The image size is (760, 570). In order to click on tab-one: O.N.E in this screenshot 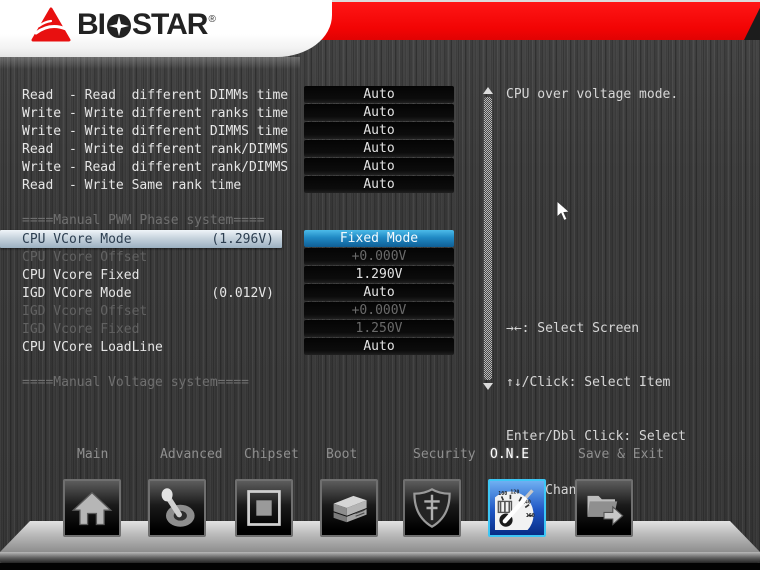, I will do `click(509, 455)`.